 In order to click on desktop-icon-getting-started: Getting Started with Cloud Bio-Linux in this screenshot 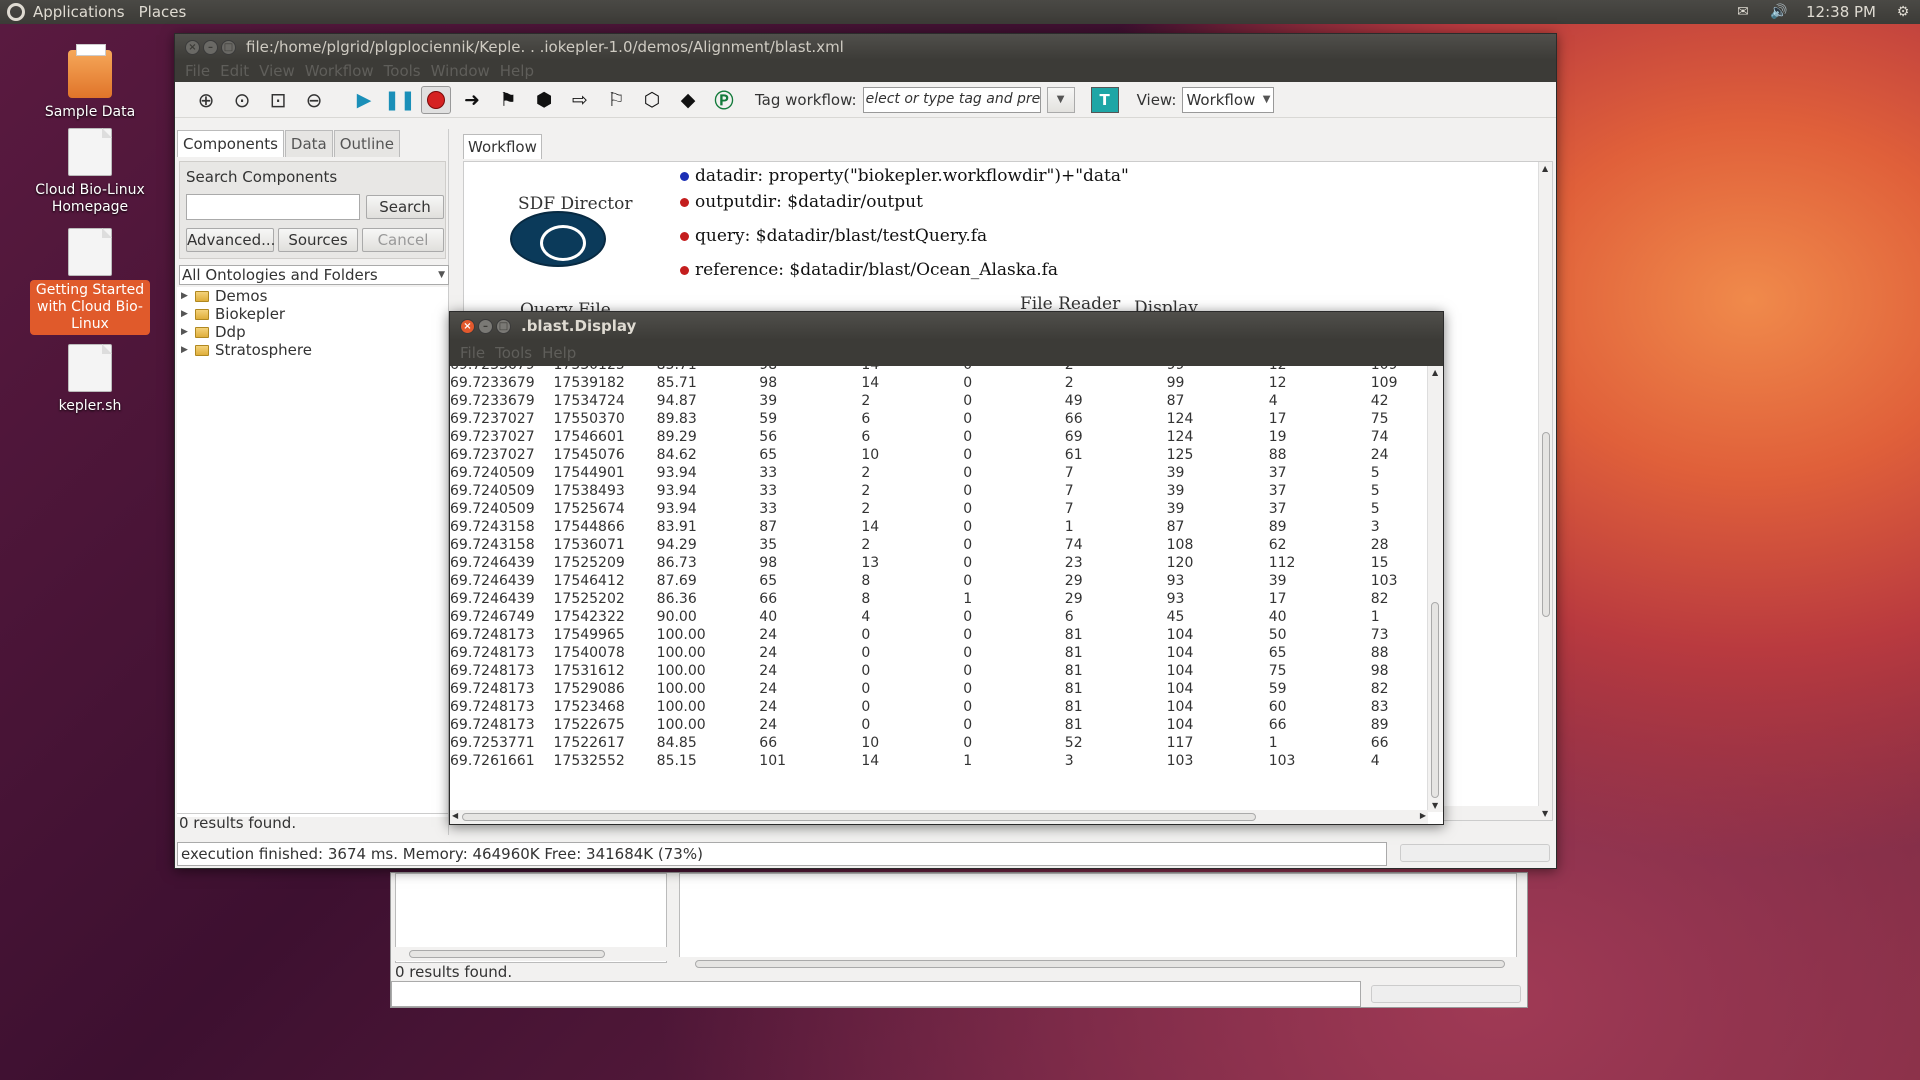, I will do `click(90, 281)`.